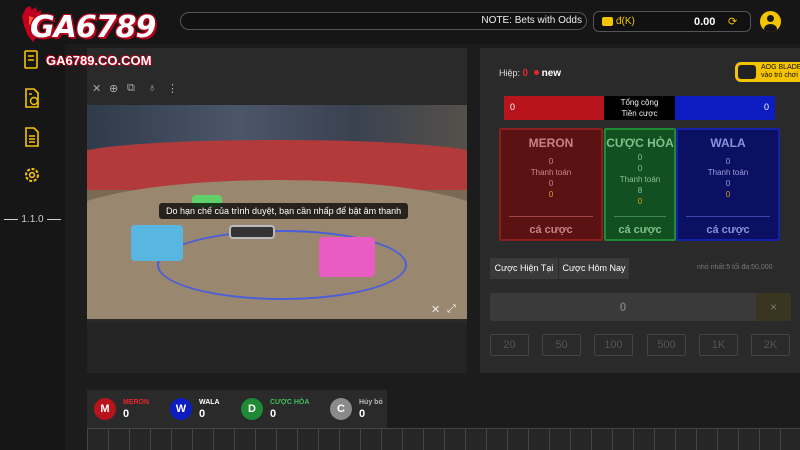 The height and width of the screenshot is (450, 800). Describe the element at coordinates (536, 72) in the screenshot. I see `status-dot-icon` at that location.